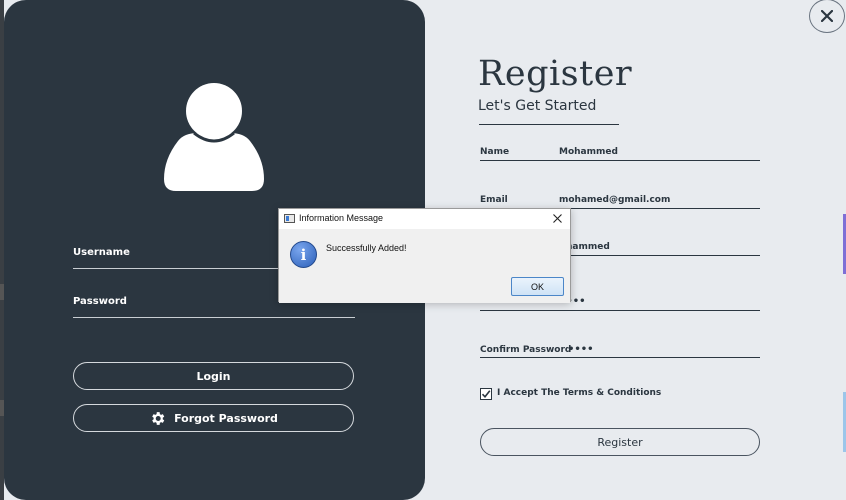 The width and height of the screenshot is (846, 500). I want to click on register-button-label: Register, so click(620, 442).